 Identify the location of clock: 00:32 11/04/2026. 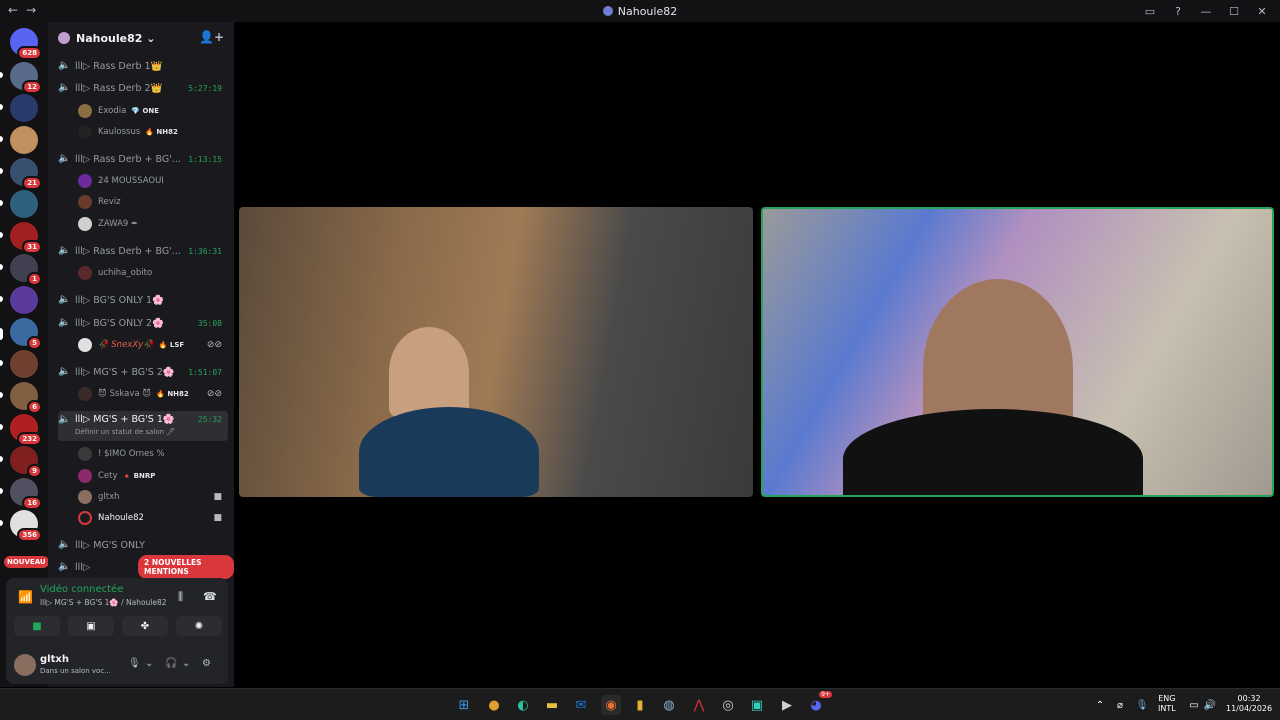
(1249, 704).